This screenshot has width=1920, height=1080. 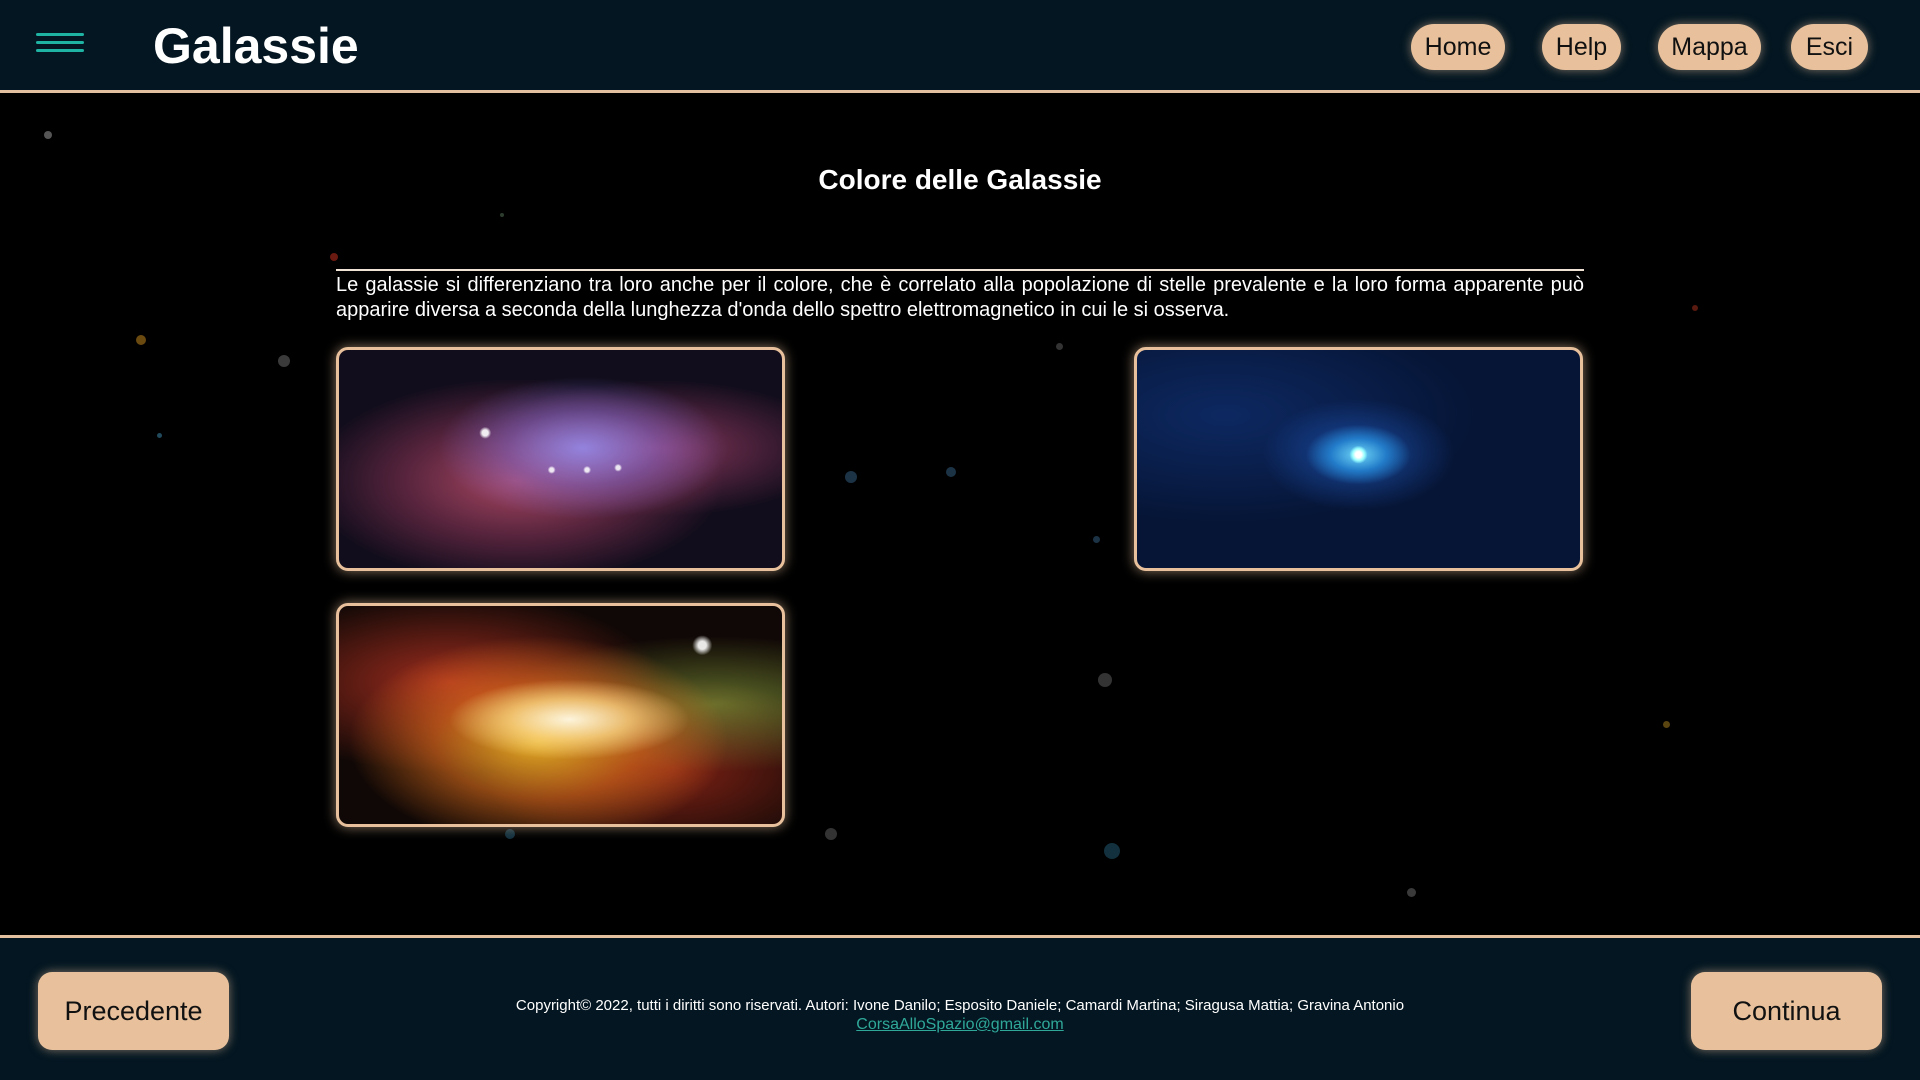 I want to click on divider, so click(x=960, y=270).